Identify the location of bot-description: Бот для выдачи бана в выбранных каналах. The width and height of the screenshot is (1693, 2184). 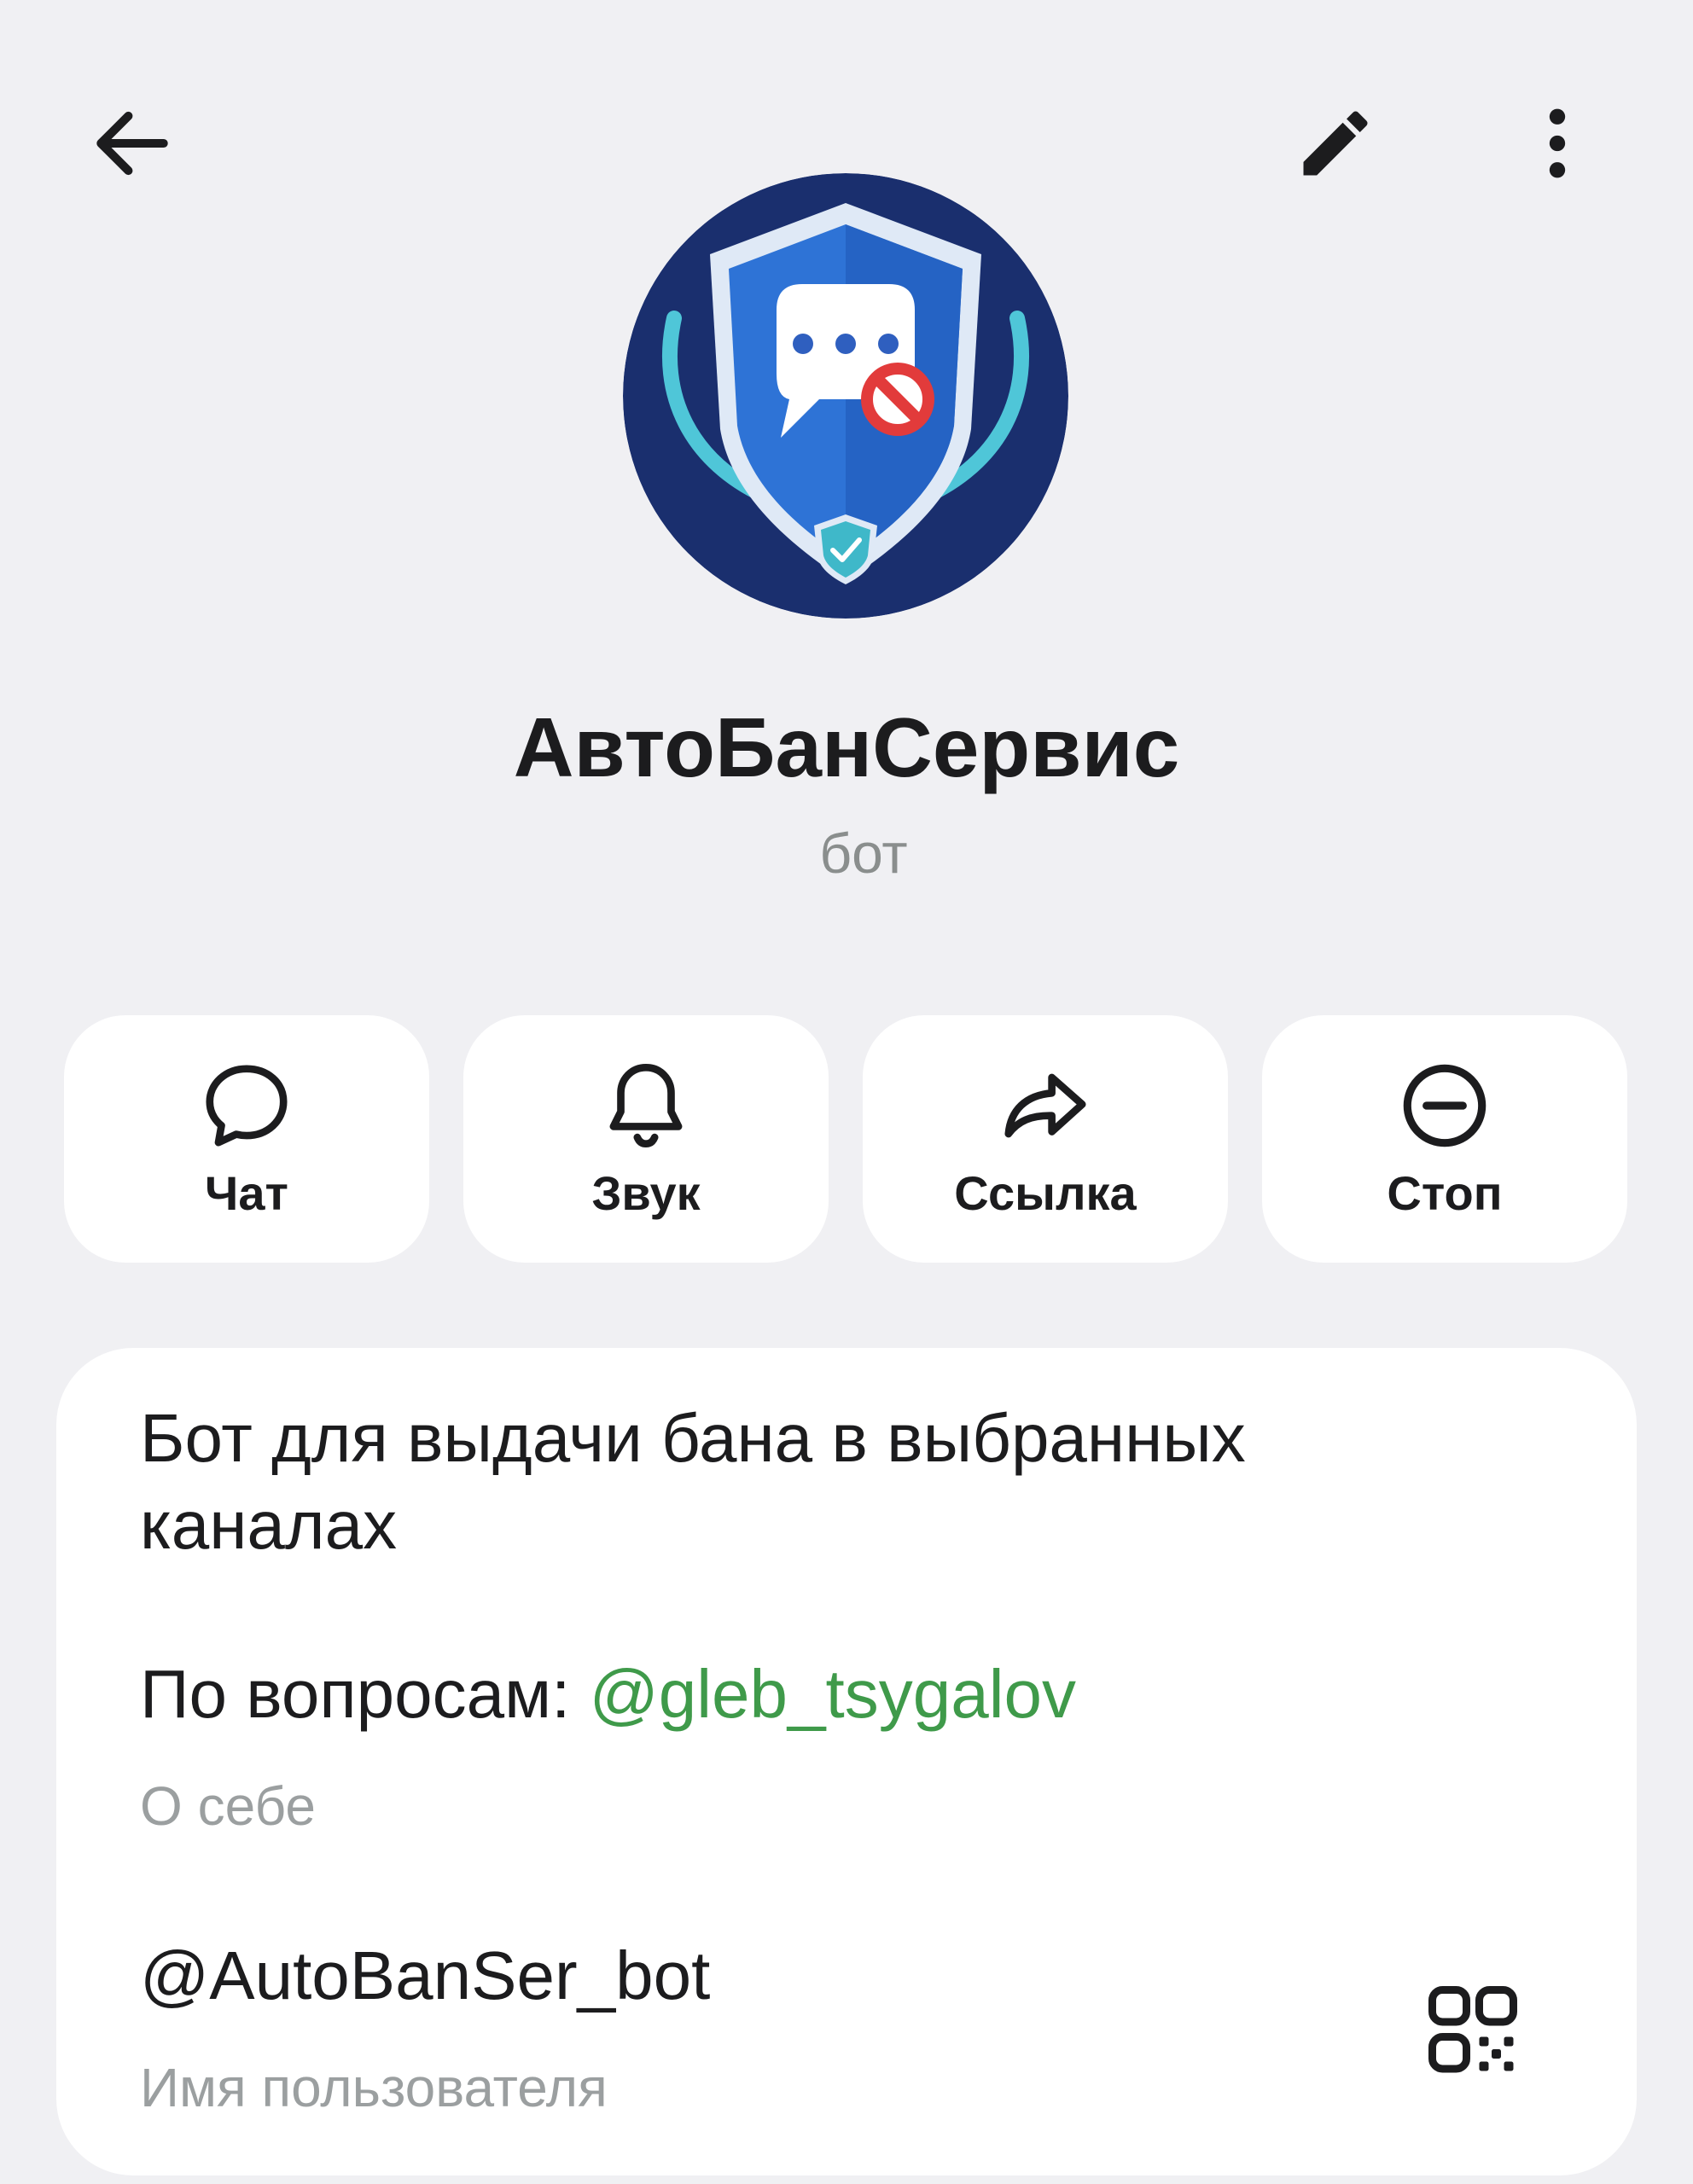
(693, 1481).